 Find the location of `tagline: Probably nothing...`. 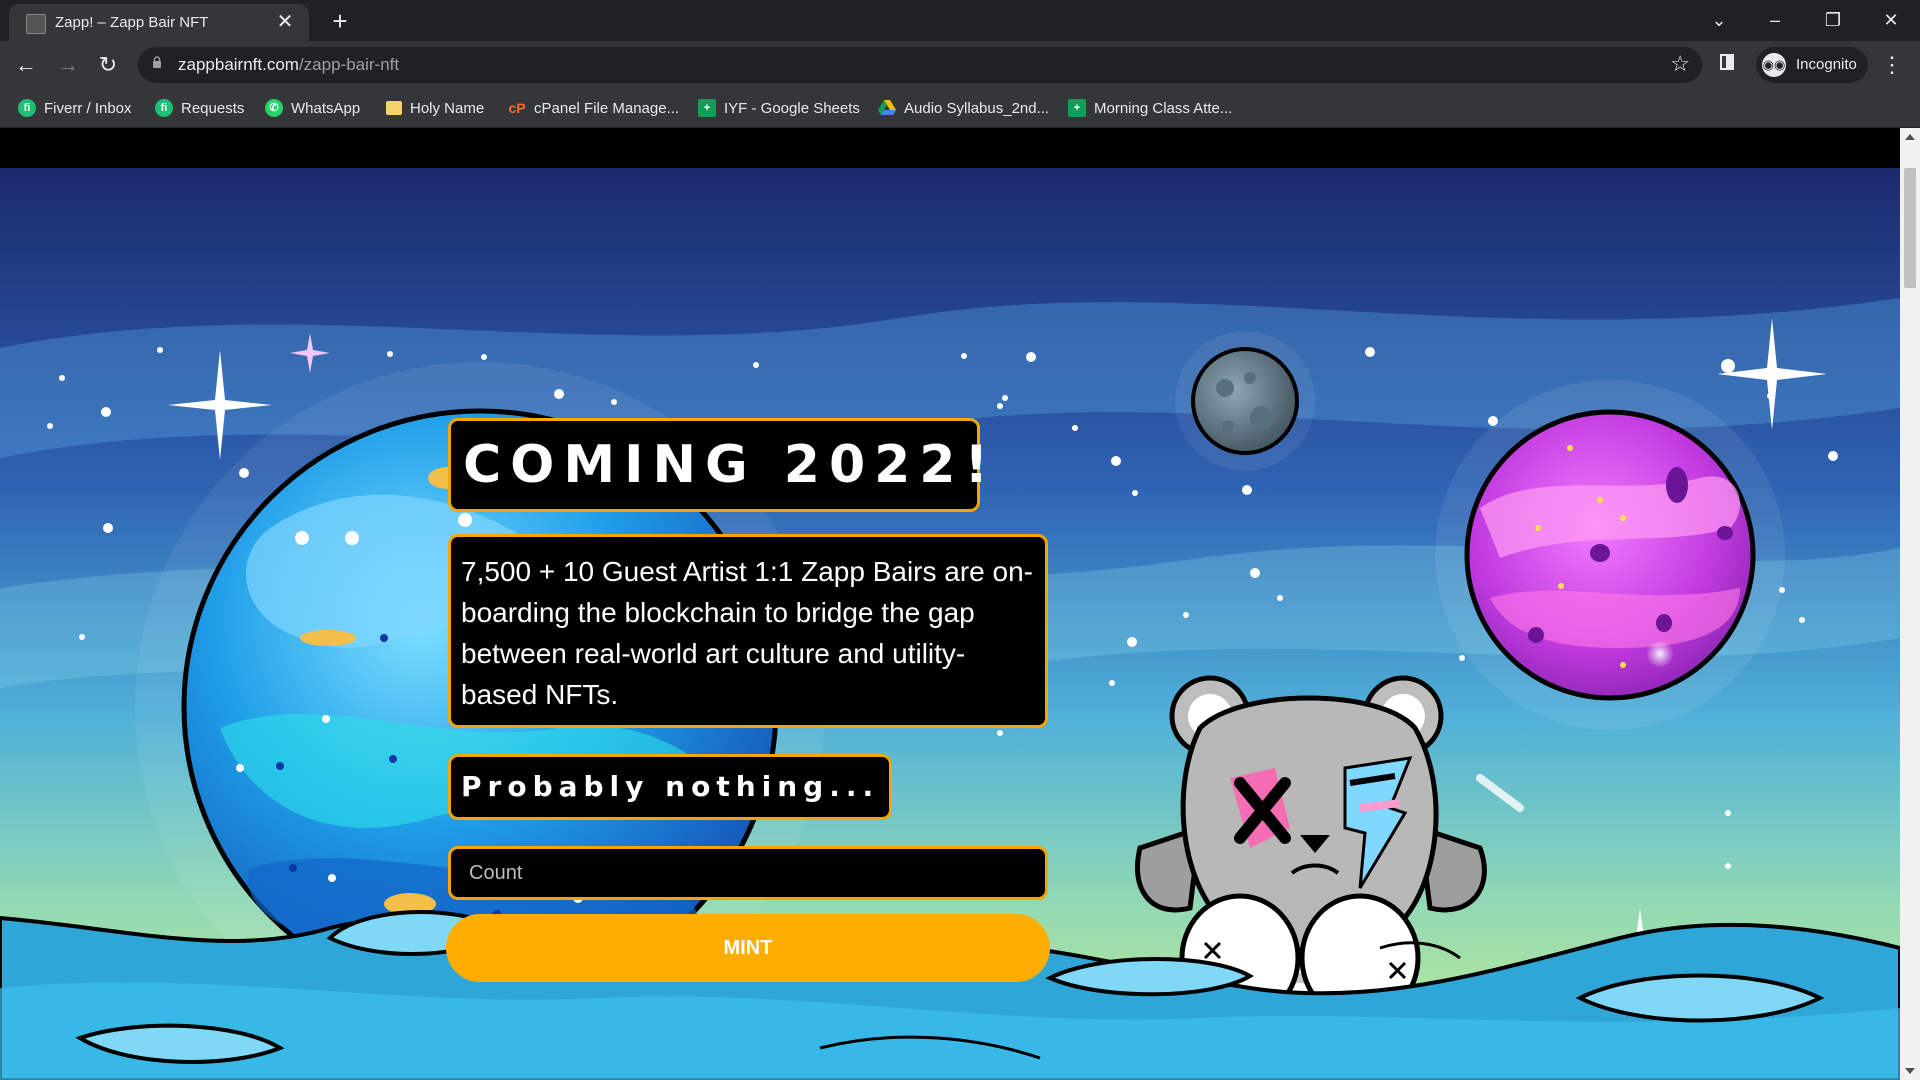

tagline: Probably nothing... is located at coordinates (670, 787).